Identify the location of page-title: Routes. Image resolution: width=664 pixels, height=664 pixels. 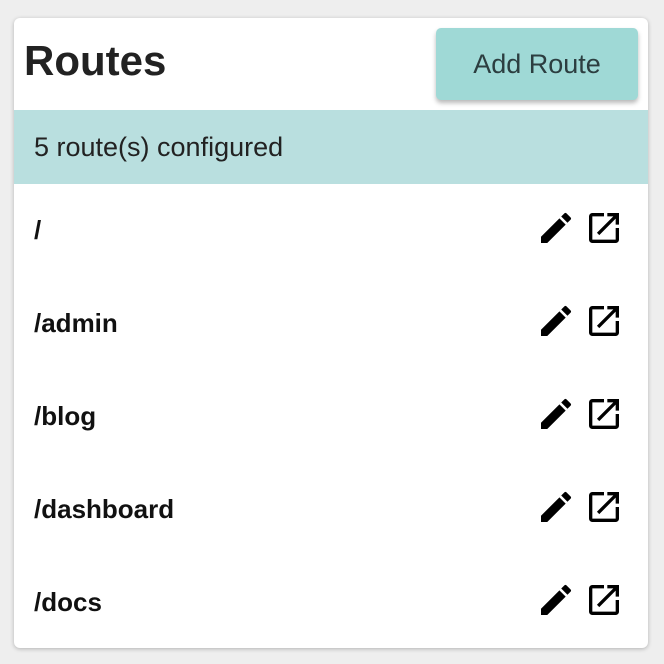
(95, 60).